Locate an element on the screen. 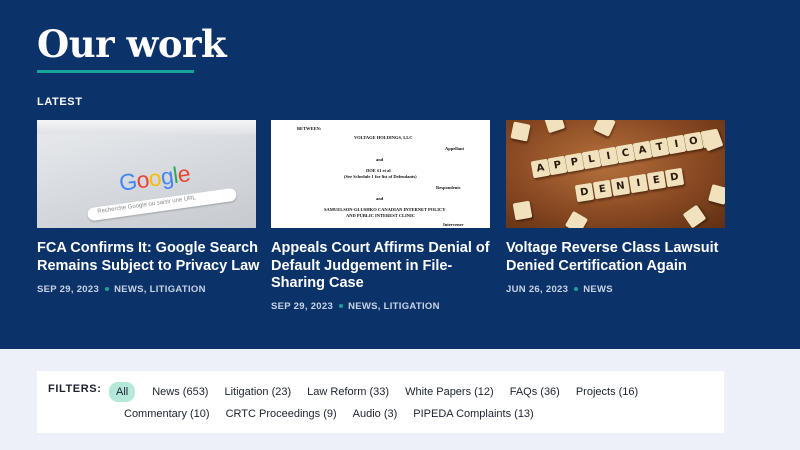  title-underline is located at coordinates (115, 71).